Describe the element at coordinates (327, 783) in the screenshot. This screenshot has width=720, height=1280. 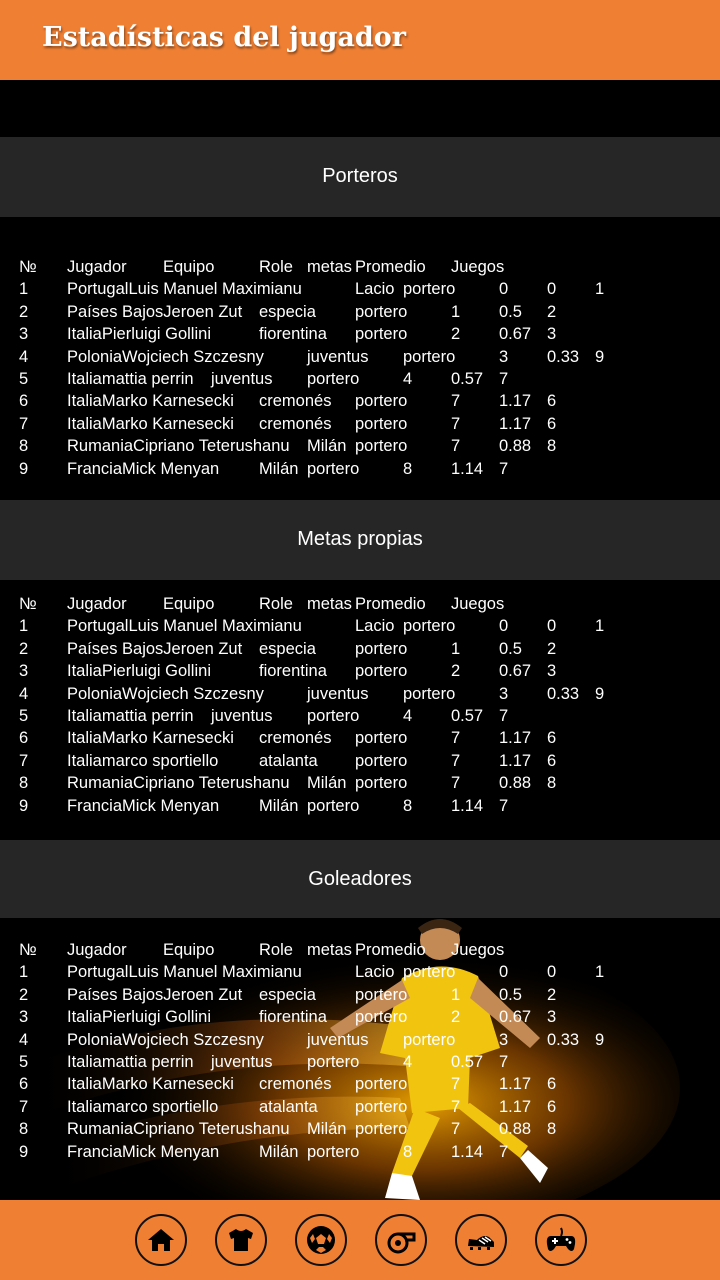
I see `table-cell: Milán` at that location.